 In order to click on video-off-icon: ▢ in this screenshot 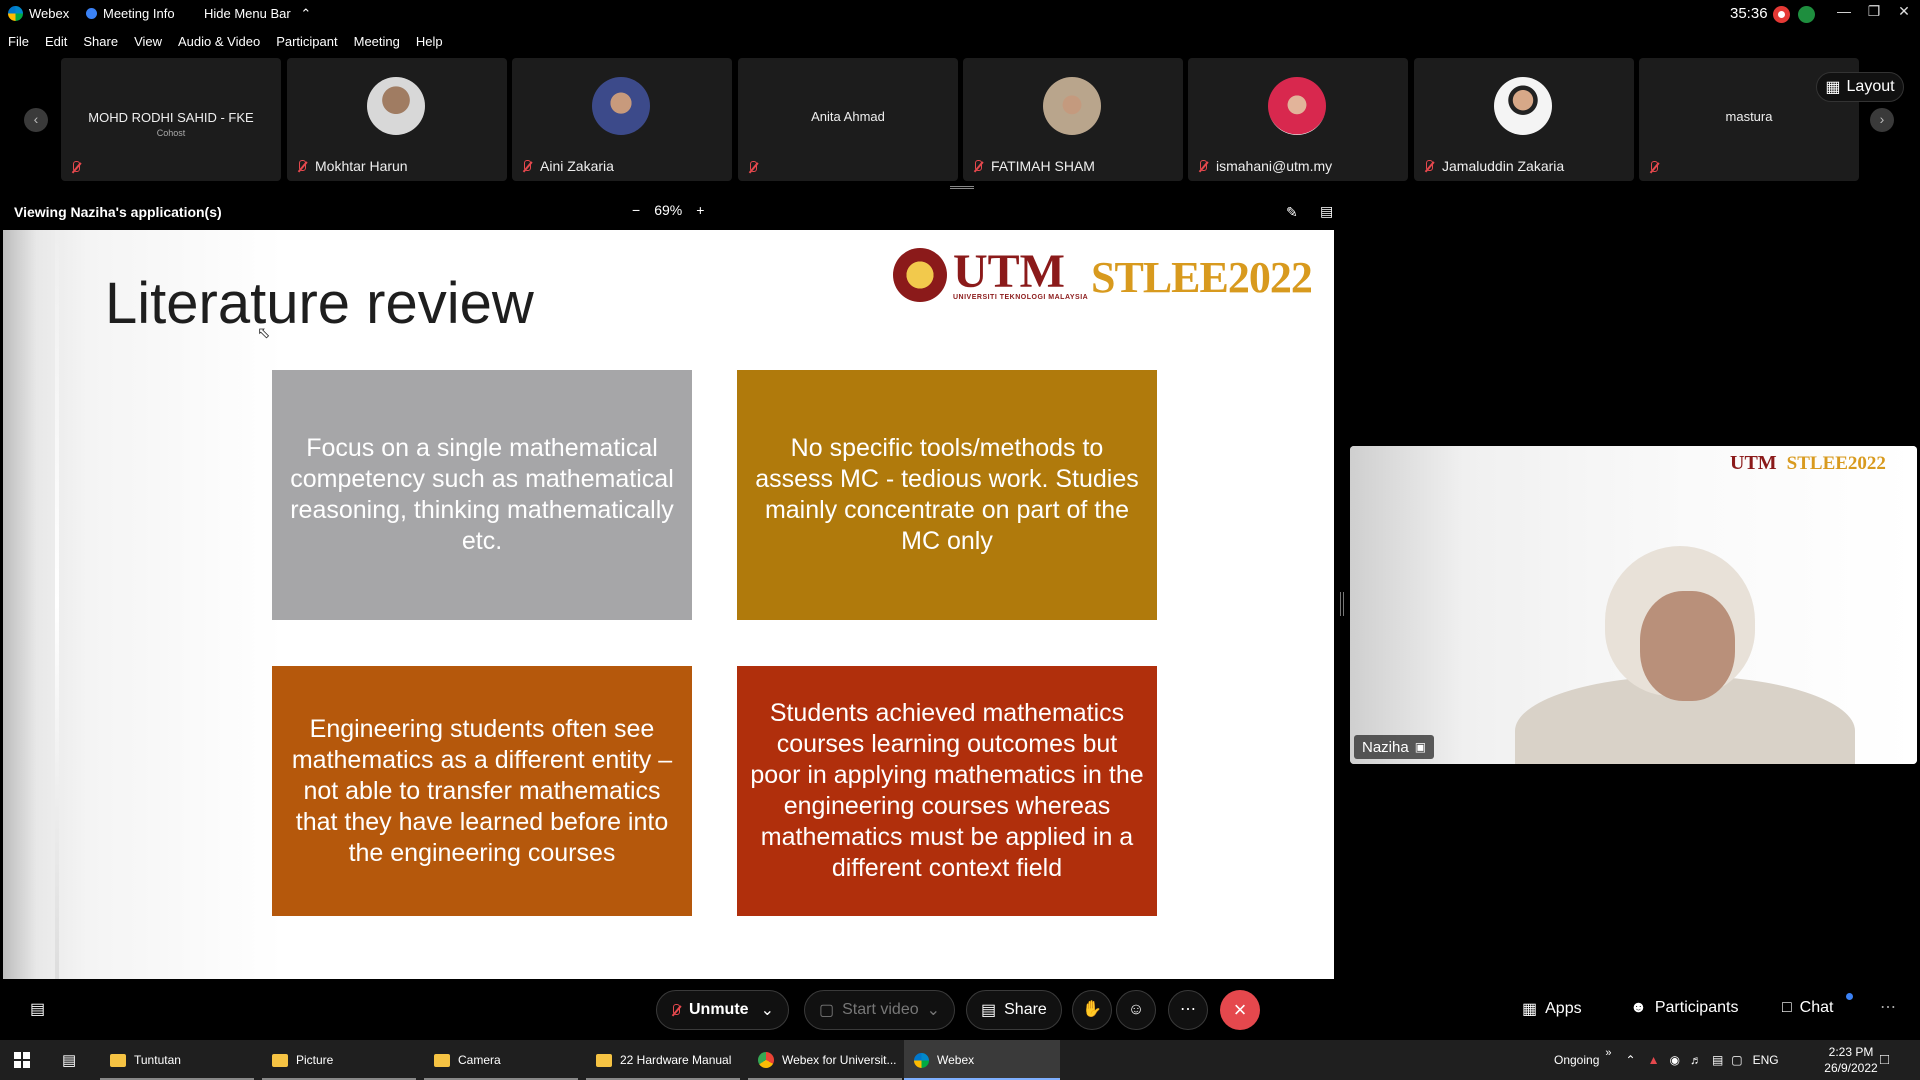, I will do `click(827, 1010)`.